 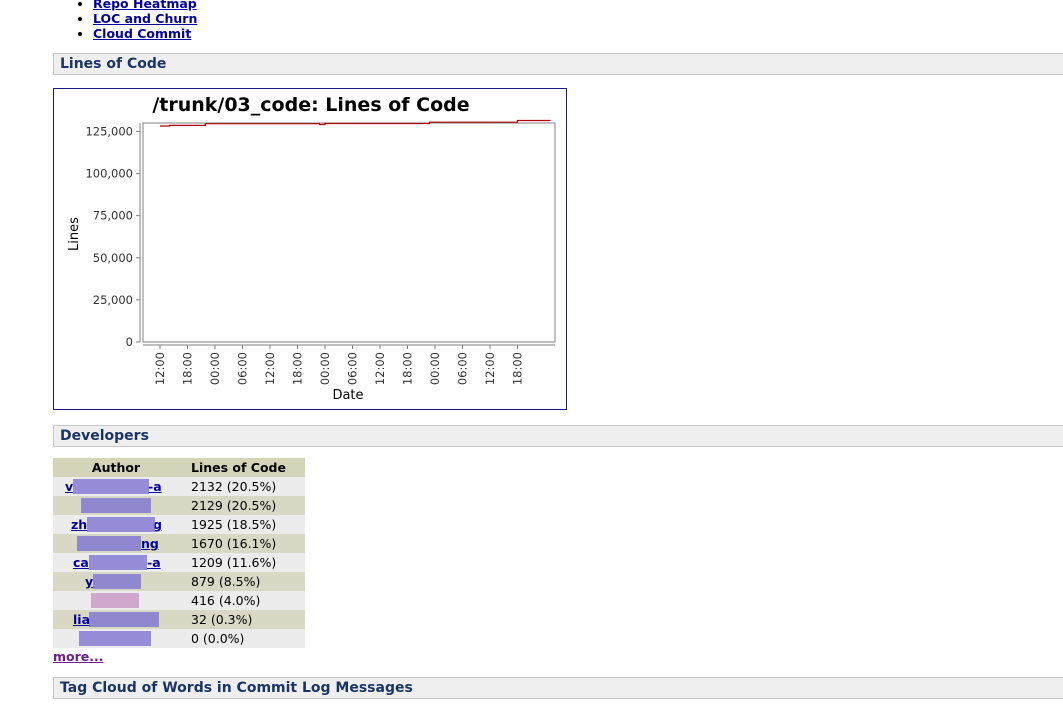 I want to click on y-tick-label: 125,000, so click(x=109, y=131).